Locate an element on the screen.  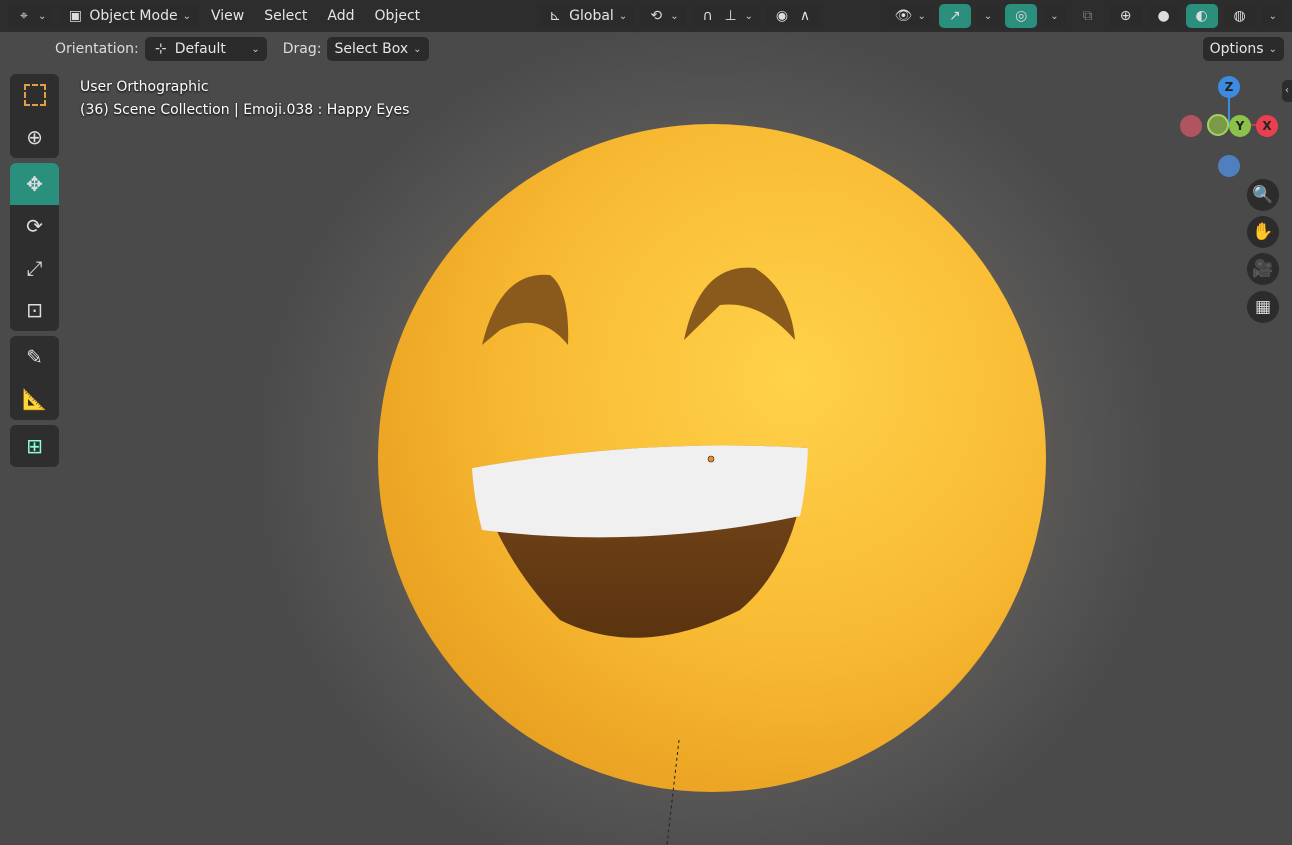
toolbar: ⊕ ✥ ⟳ ⤢ ⊡ ✎ 📐 ⊞ is located at coordinates (34, 270).